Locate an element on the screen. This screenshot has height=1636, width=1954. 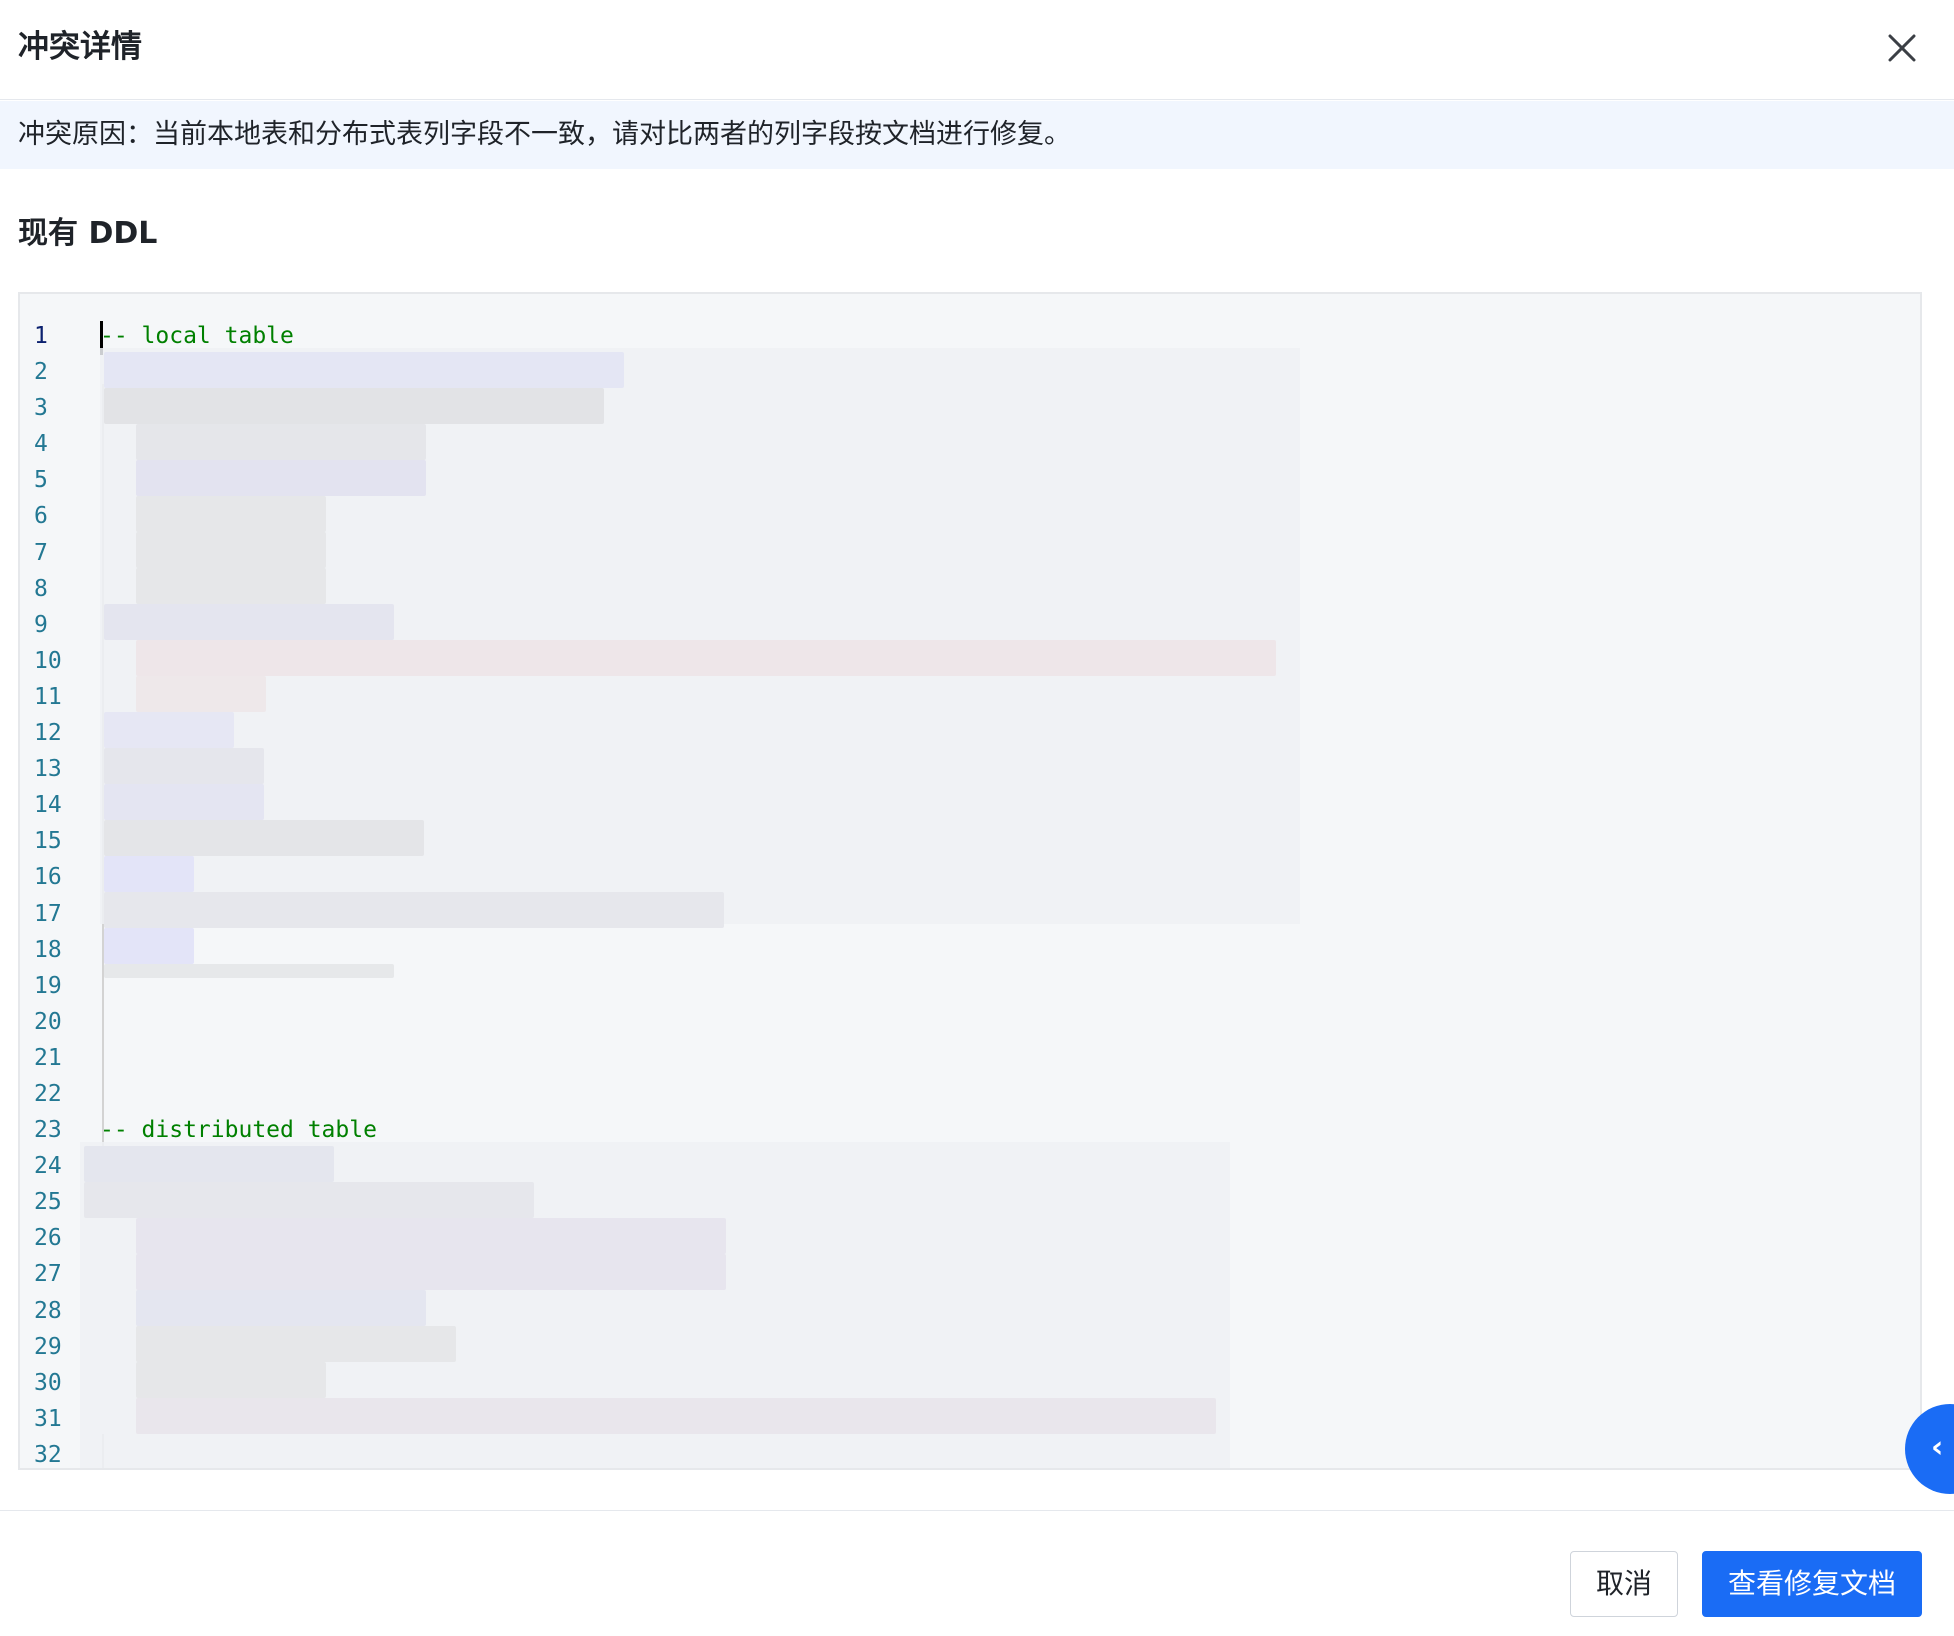
code-comment-local: -- local table is located at coordinates (197, 336).